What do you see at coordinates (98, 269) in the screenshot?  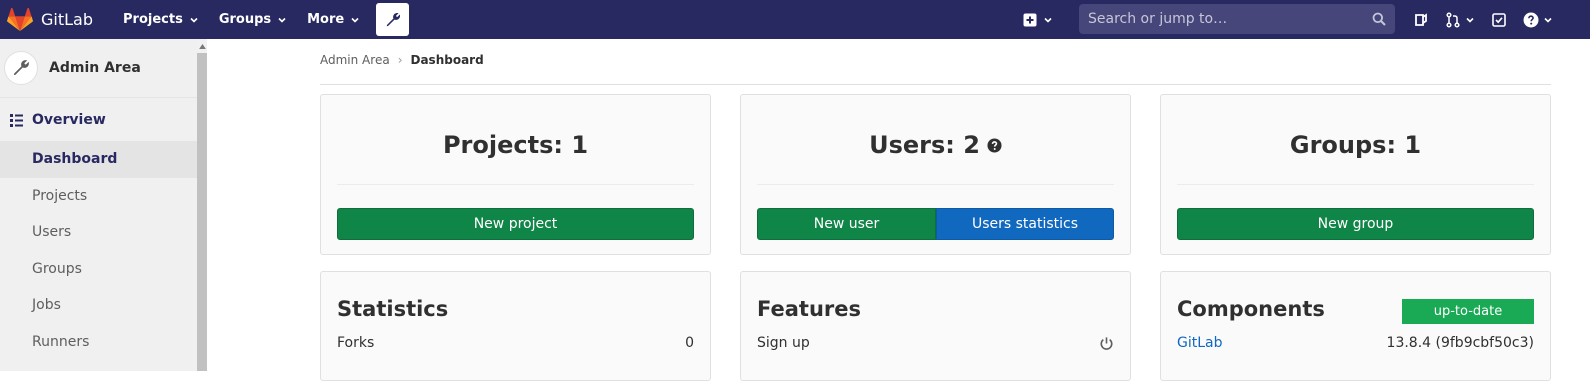 I see `sidebar-item-groups: Groups` at bounding box center [98, 269].